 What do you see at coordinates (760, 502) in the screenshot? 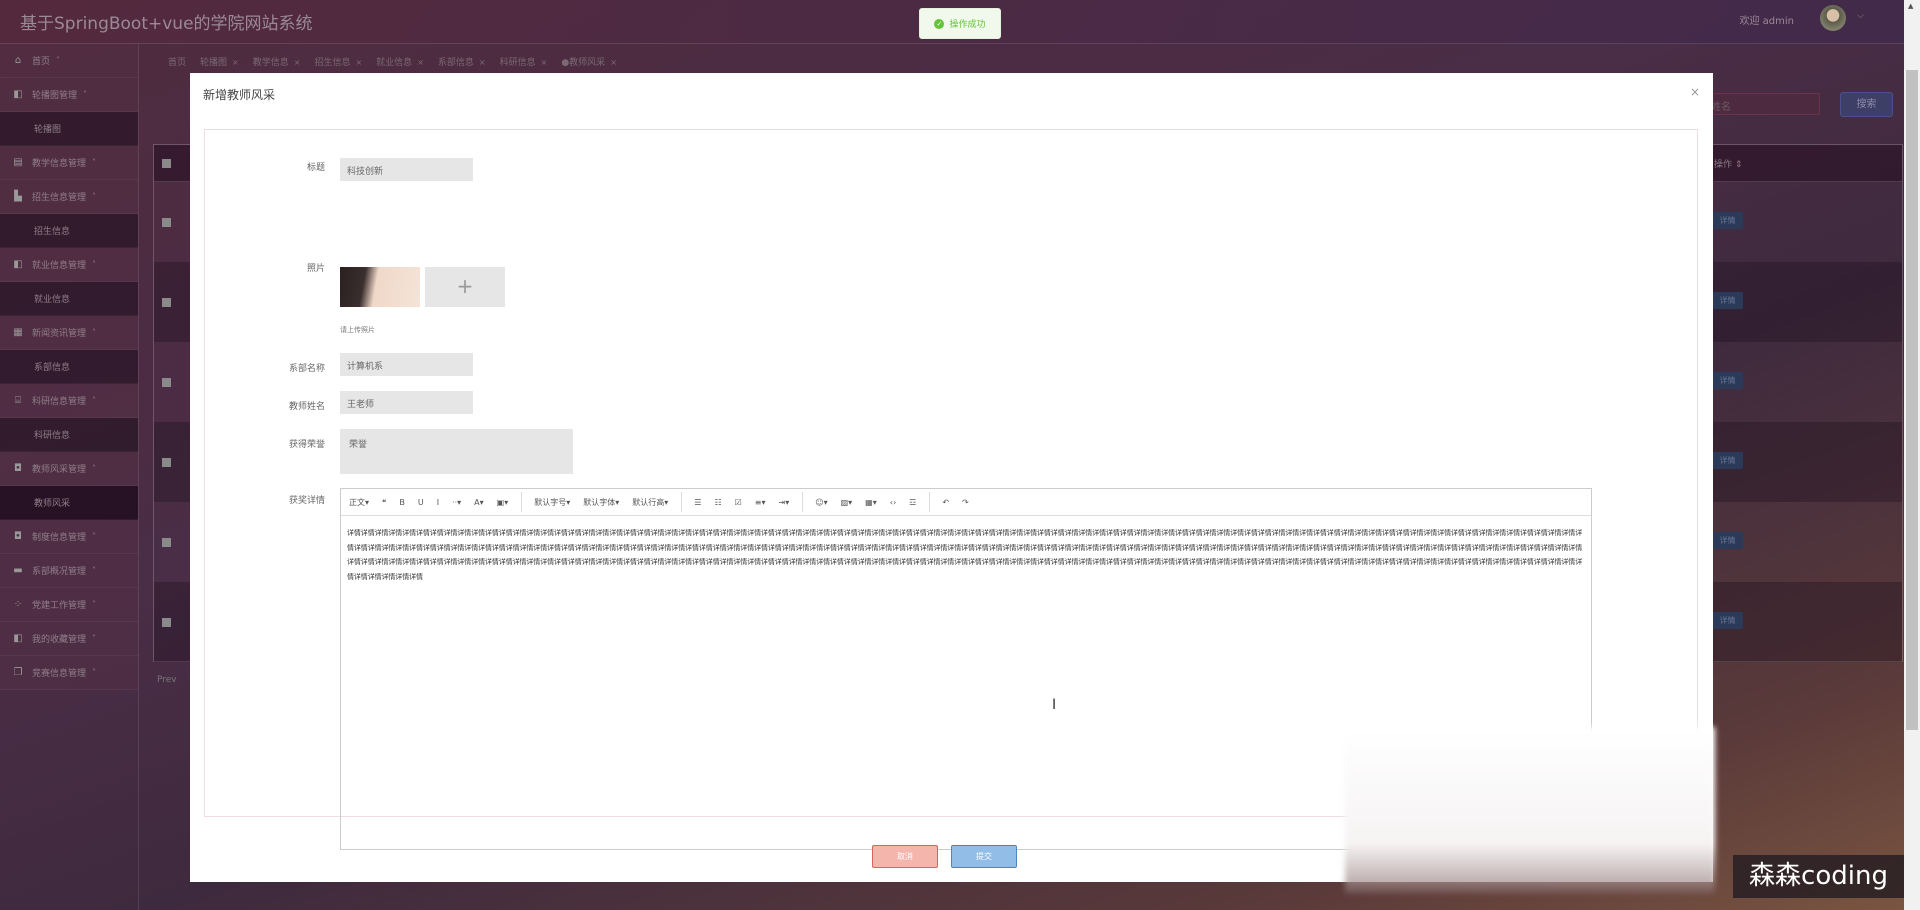
I see `toolbar-button: ≡▾` at bounding box center [760, 502].